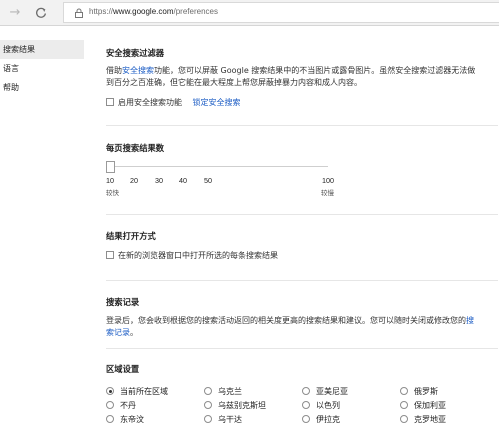  I want to click on search-history-link: 搜, so click(470, 320).